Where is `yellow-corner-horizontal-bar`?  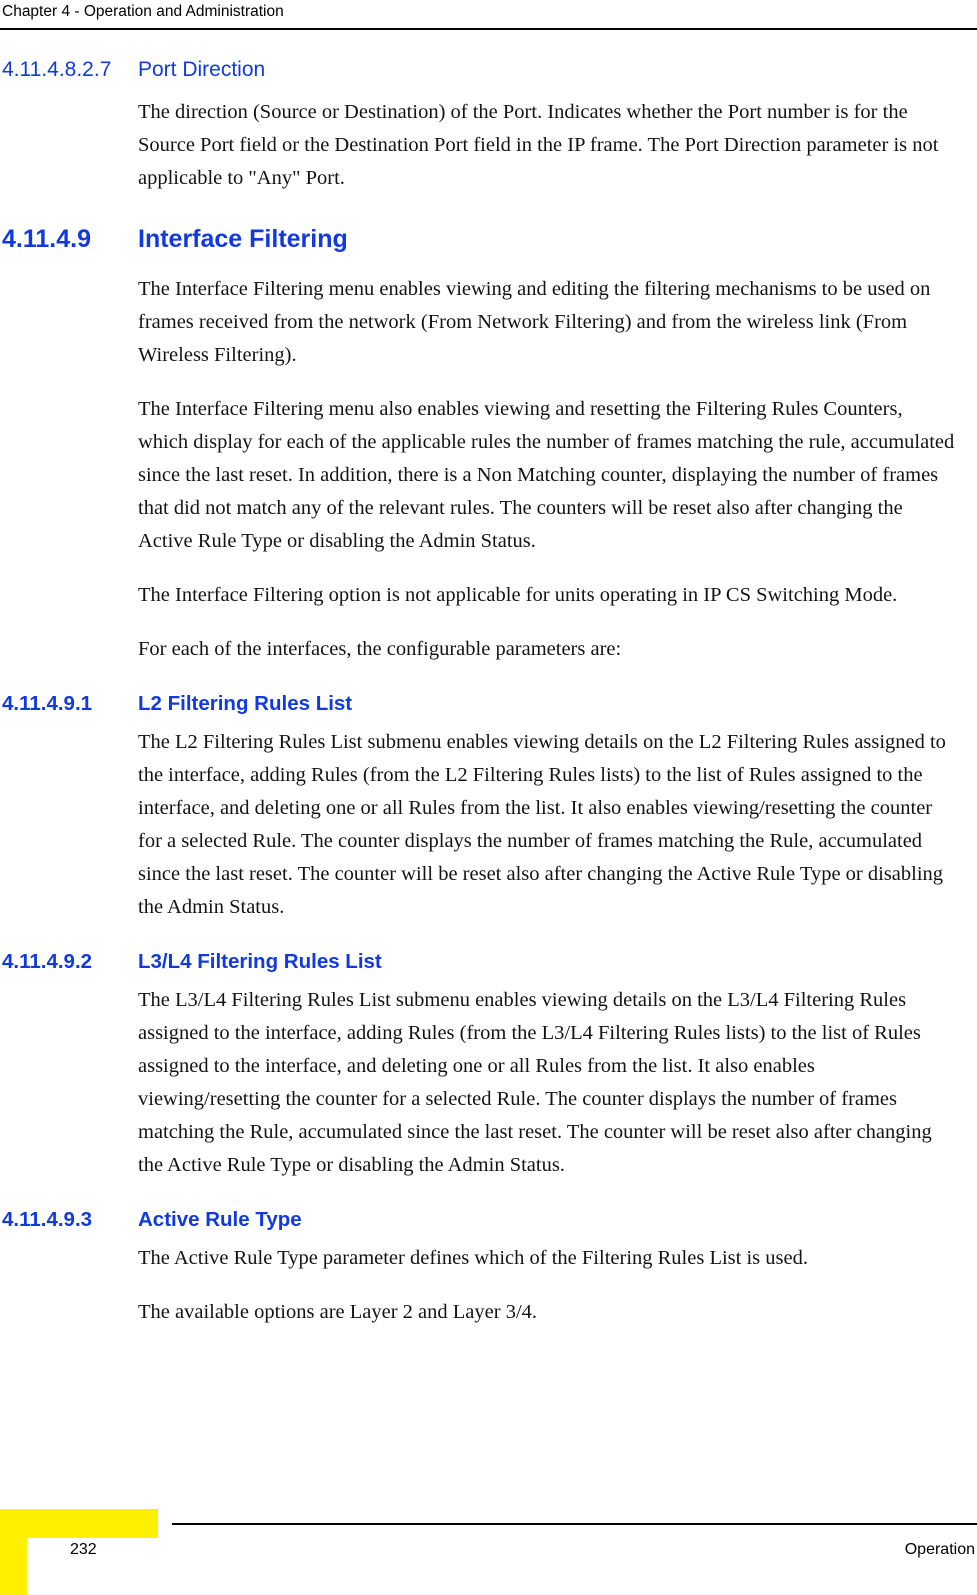 yellow-corner-horizontal-bar is located at coordinates (79, 1523).